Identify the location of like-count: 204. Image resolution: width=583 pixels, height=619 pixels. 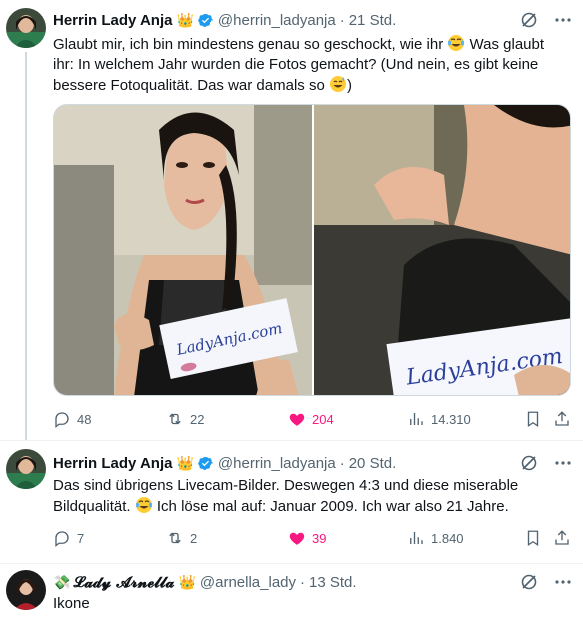
(323, 419).